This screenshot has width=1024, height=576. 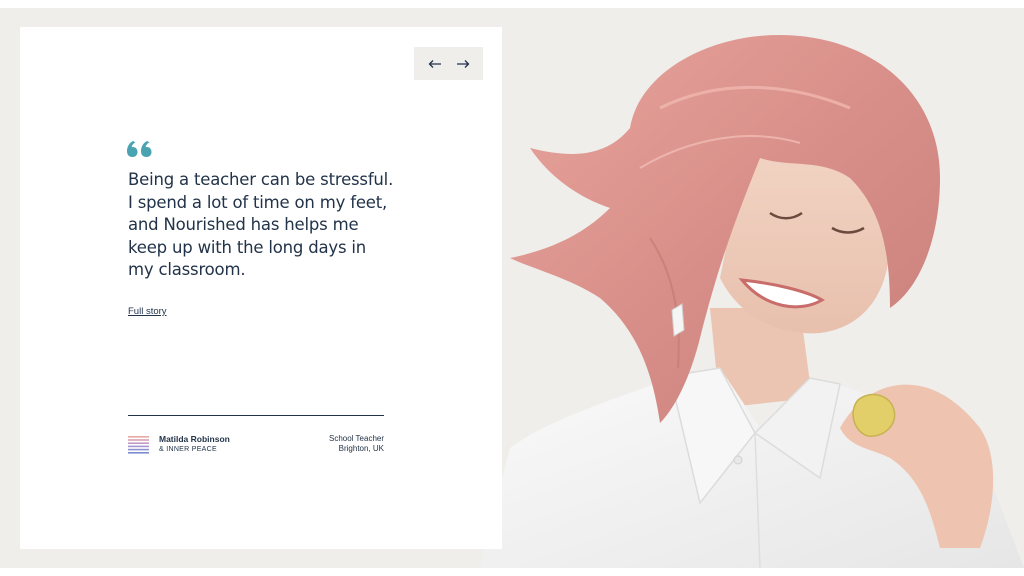 I want to click on divider, so click(x=256, y=415).